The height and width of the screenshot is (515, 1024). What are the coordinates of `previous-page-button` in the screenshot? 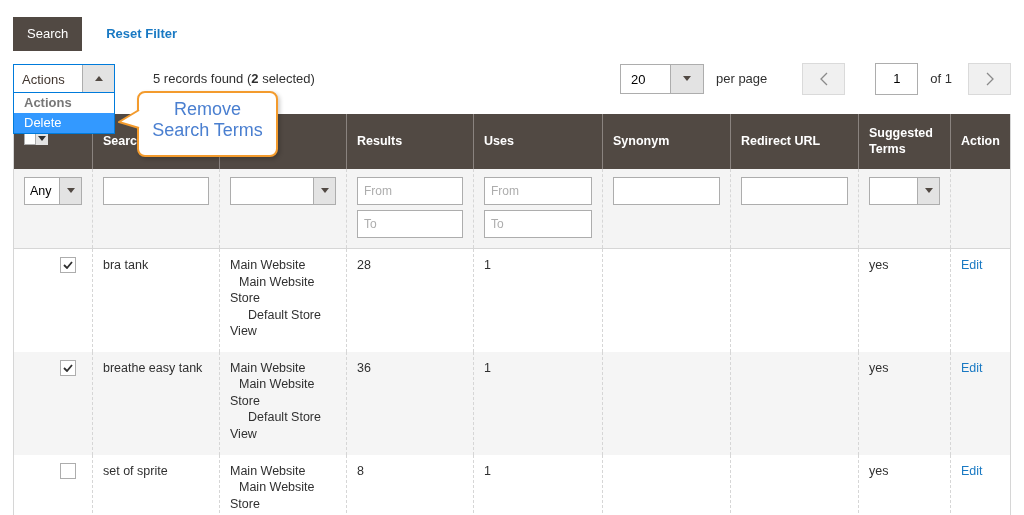 It's located at (824, 78).